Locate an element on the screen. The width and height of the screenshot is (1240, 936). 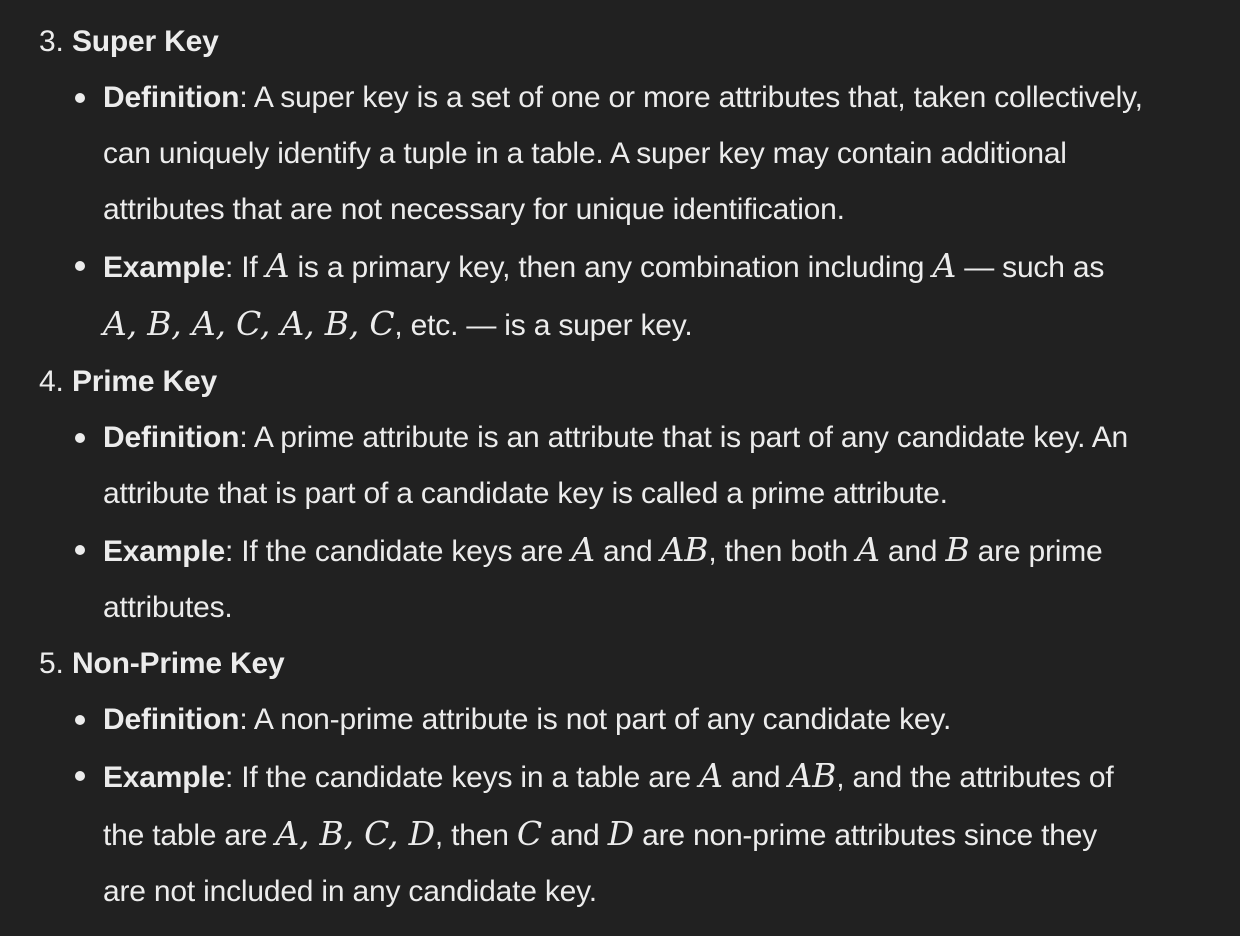
example-text: , then is located at coordinates (475, 835).